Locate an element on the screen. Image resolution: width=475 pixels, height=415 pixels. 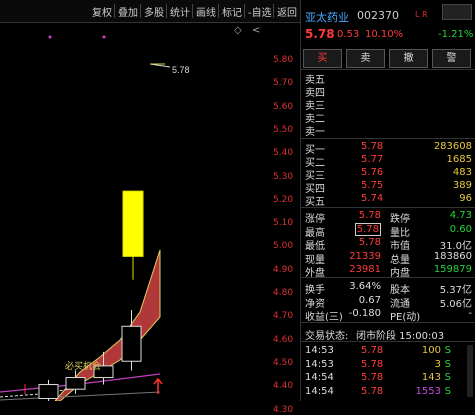
stat-value: - is located at coordinates (470, 313).